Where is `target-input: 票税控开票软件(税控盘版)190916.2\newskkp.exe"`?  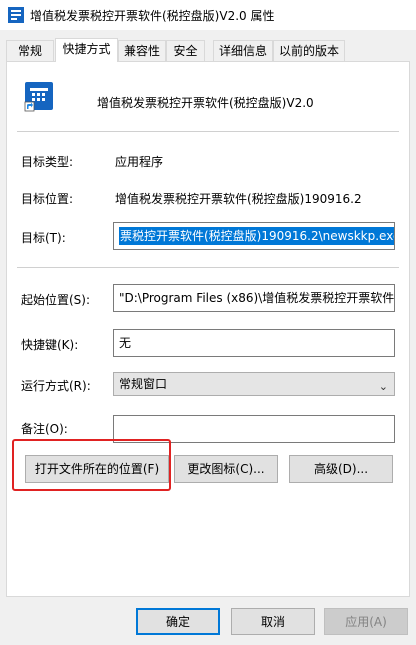 target-input: 票税控开票软件(税控盘版)190916.2\newskkp.exe" is located at coordinates (254, 236).